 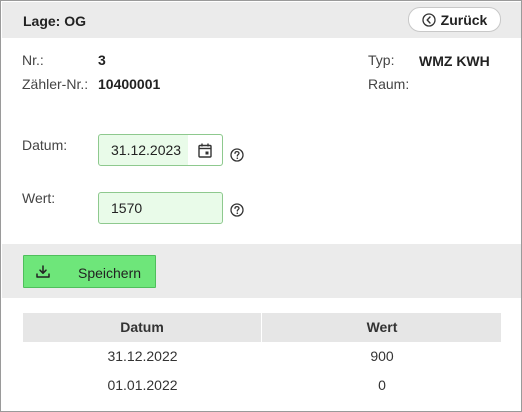 What do you see at coordinates (381, 60) in the screenshot?
I see `typ-label: Typ:` at bounding box center [381, 60].